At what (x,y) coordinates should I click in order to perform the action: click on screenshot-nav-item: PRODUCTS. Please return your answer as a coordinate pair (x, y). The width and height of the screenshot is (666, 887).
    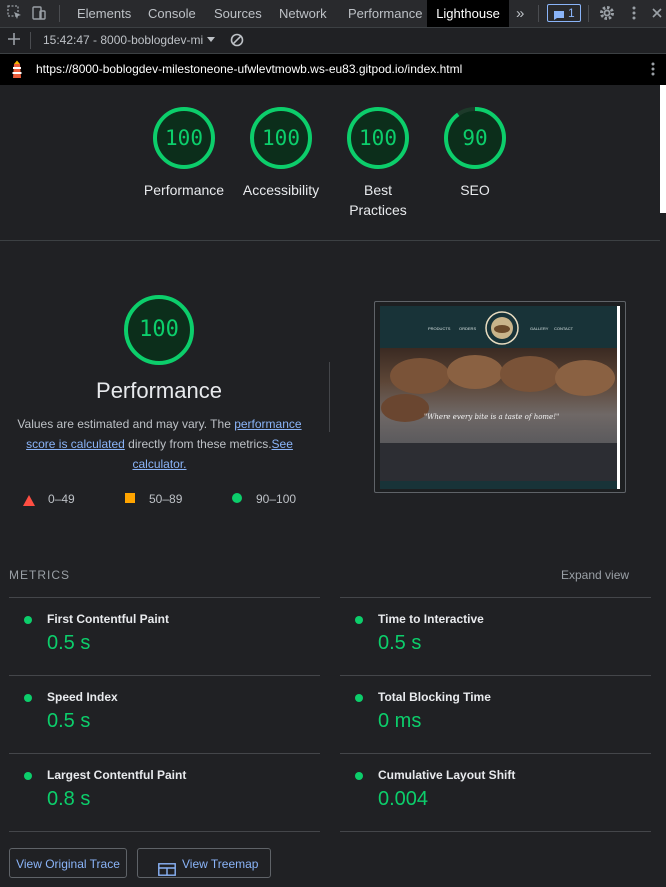
    Looking at the image, I should click on (439, 328).